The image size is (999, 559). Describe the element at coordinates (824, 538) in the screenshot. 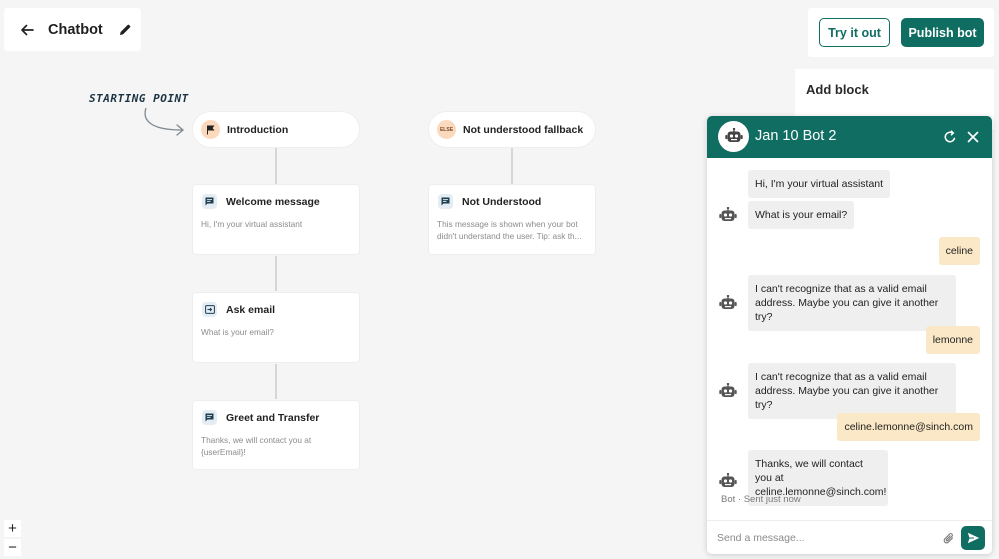

I see `message-input` at that location.